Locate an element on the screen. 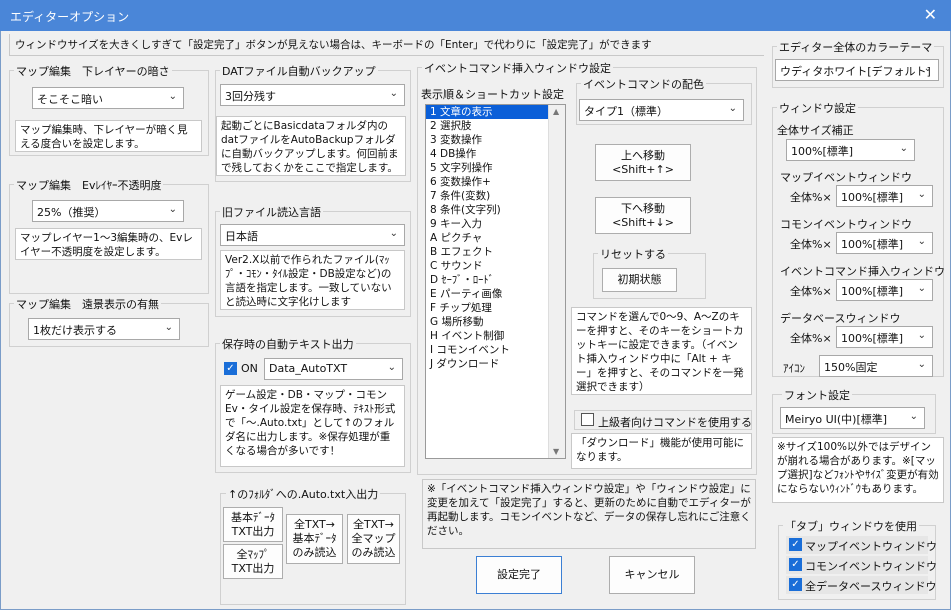 Image resolution: width=951 pixels, height=610 pixels. btn-line: TXT出力 is located at coordinates (253, 568).